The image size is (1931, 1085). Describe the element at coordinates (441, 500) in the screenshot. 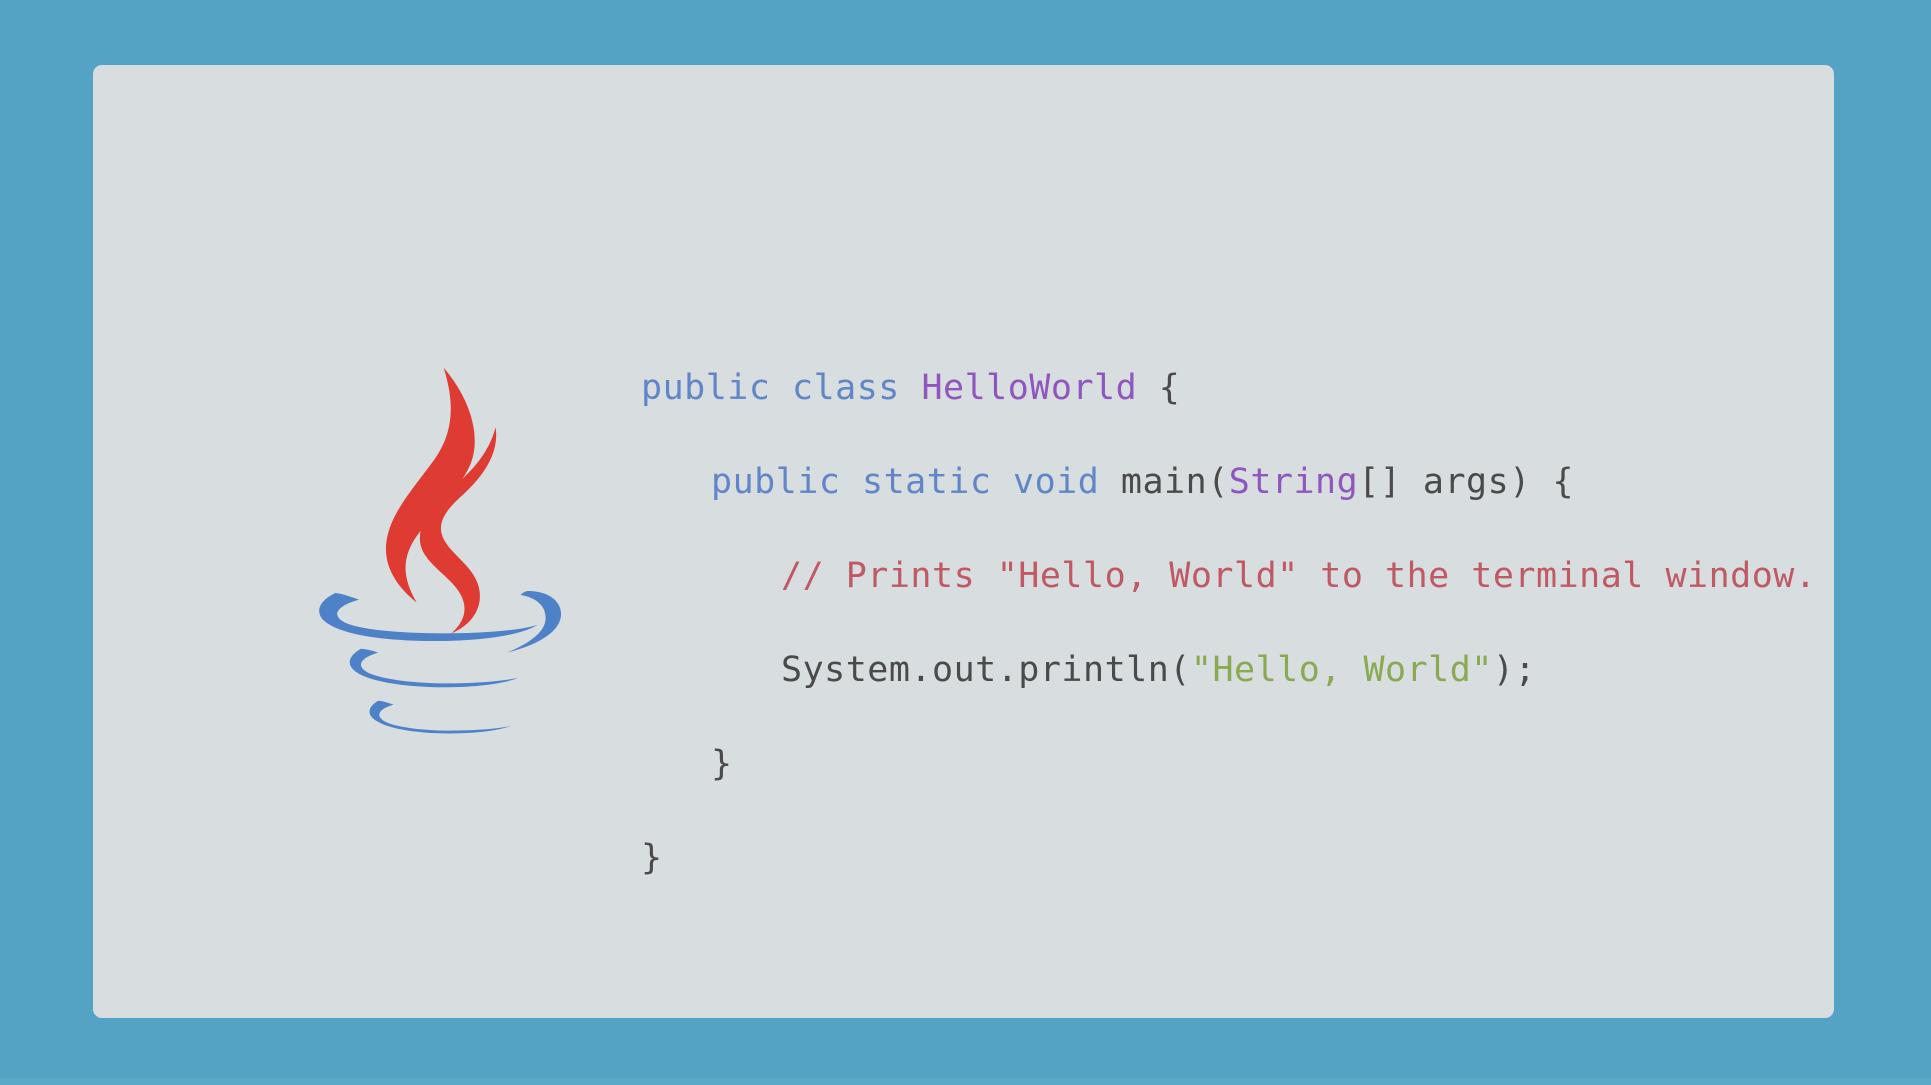

I see `java-logo-steam` at that location.